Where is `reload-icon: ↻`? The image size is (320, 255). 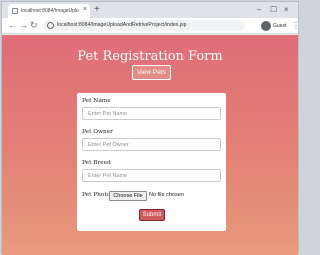
reload-icon: ↻ is located at coordinates (34, 25).